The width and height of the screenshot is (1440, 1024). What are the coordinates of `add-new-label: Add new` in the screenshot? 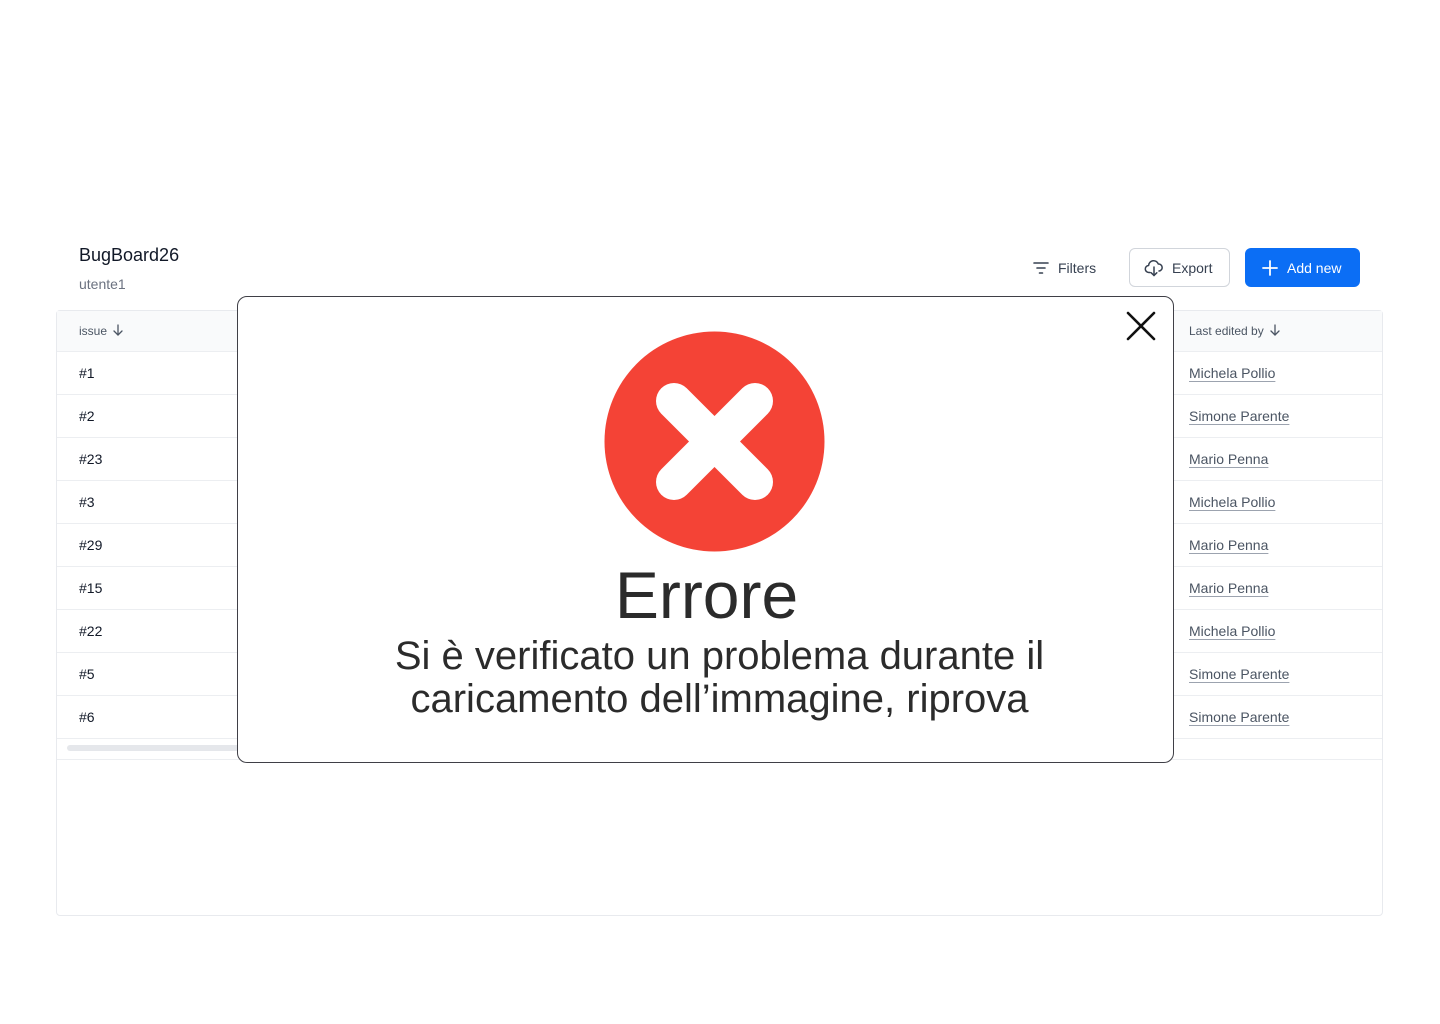 It's located at (1314, 267).